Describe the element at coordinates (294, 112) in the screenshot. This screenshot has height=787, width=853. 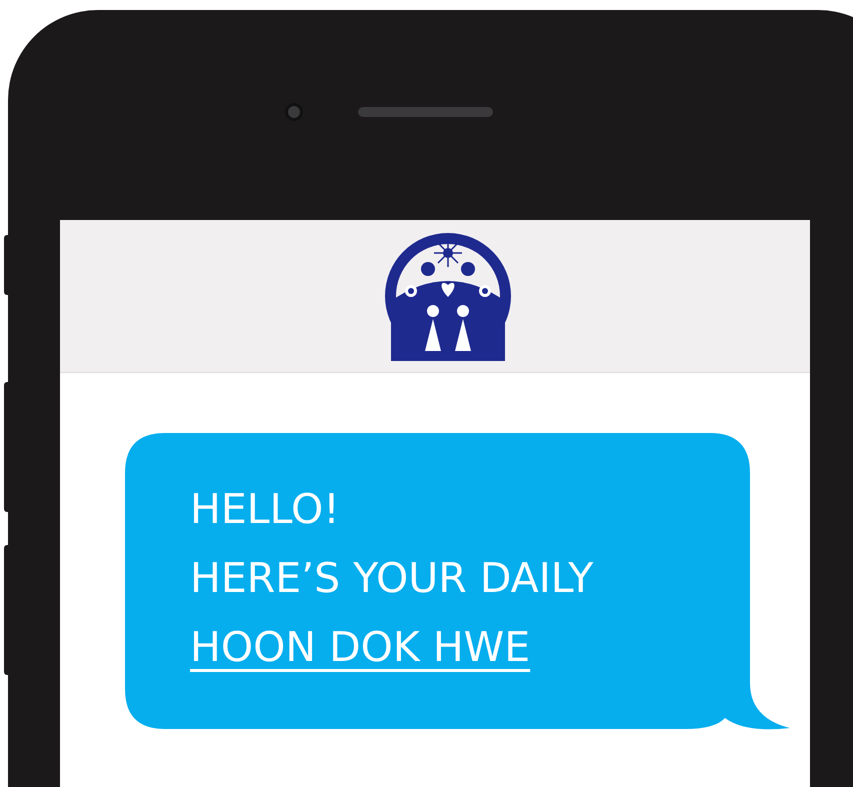
I see `camera-icon` at that location.